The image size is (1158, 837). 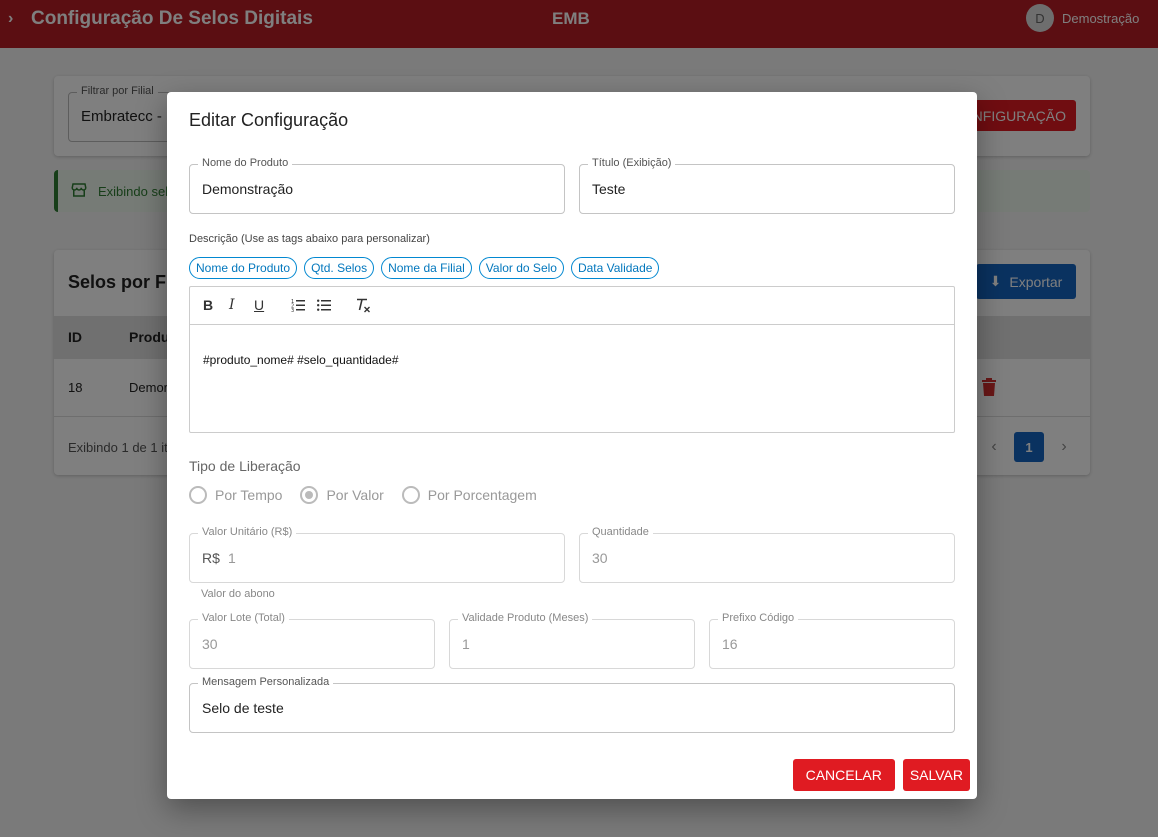 What do you see at coordinates (309, 495) in the screenshot?
I see `radio-circle-selected` at bounding box center [309, 495].